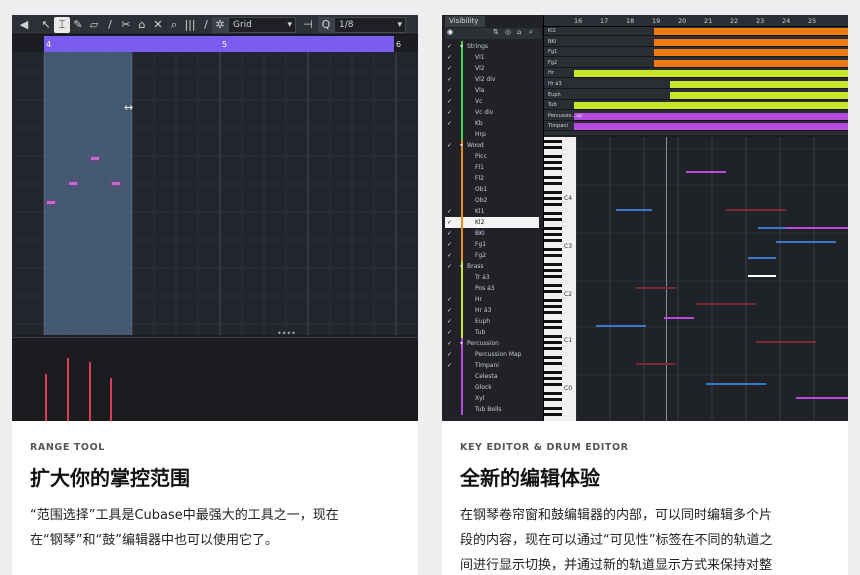  Describe the element at coordinates (110, 25) in the screenshot. I see `draw-icon: /` at that location.